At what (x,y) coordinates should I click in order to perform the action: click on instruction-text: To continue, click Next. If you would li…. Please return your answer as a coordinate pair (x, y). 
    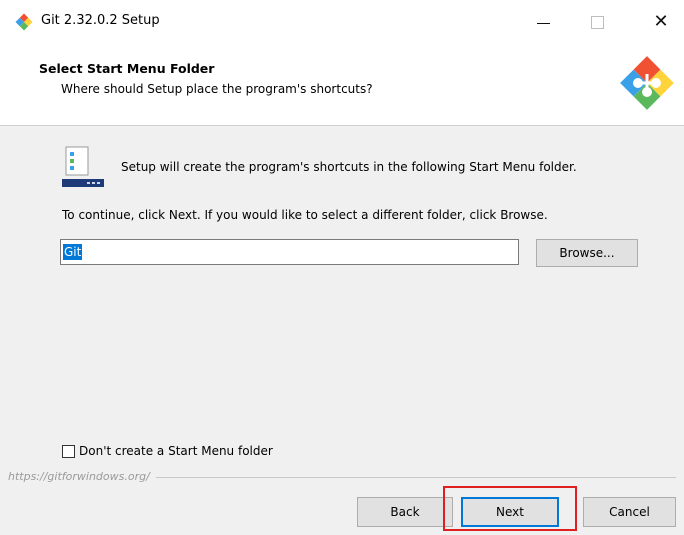
    Looking at the image, I should click on (305, 215).